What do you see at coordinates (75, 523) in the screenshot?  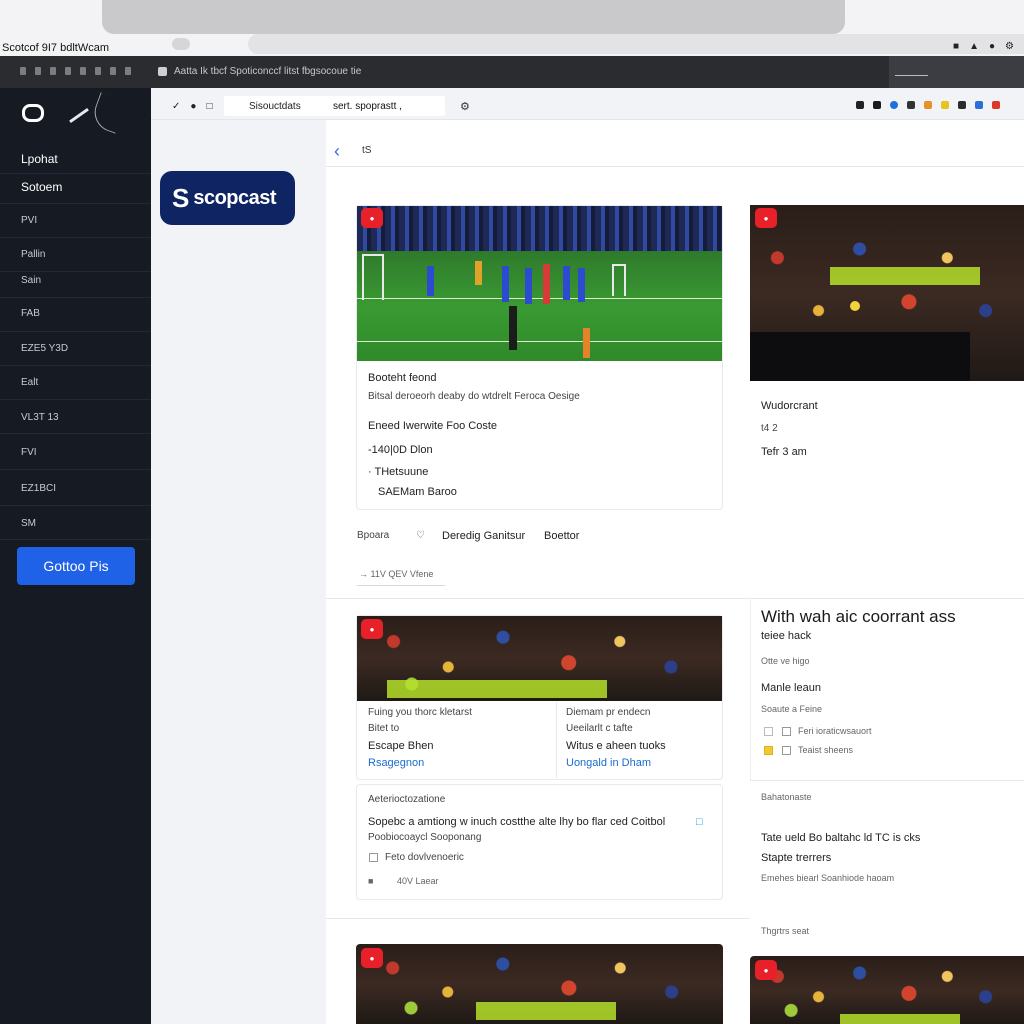 I see `sidebar-item: SM` at bounding box center [75, 523].